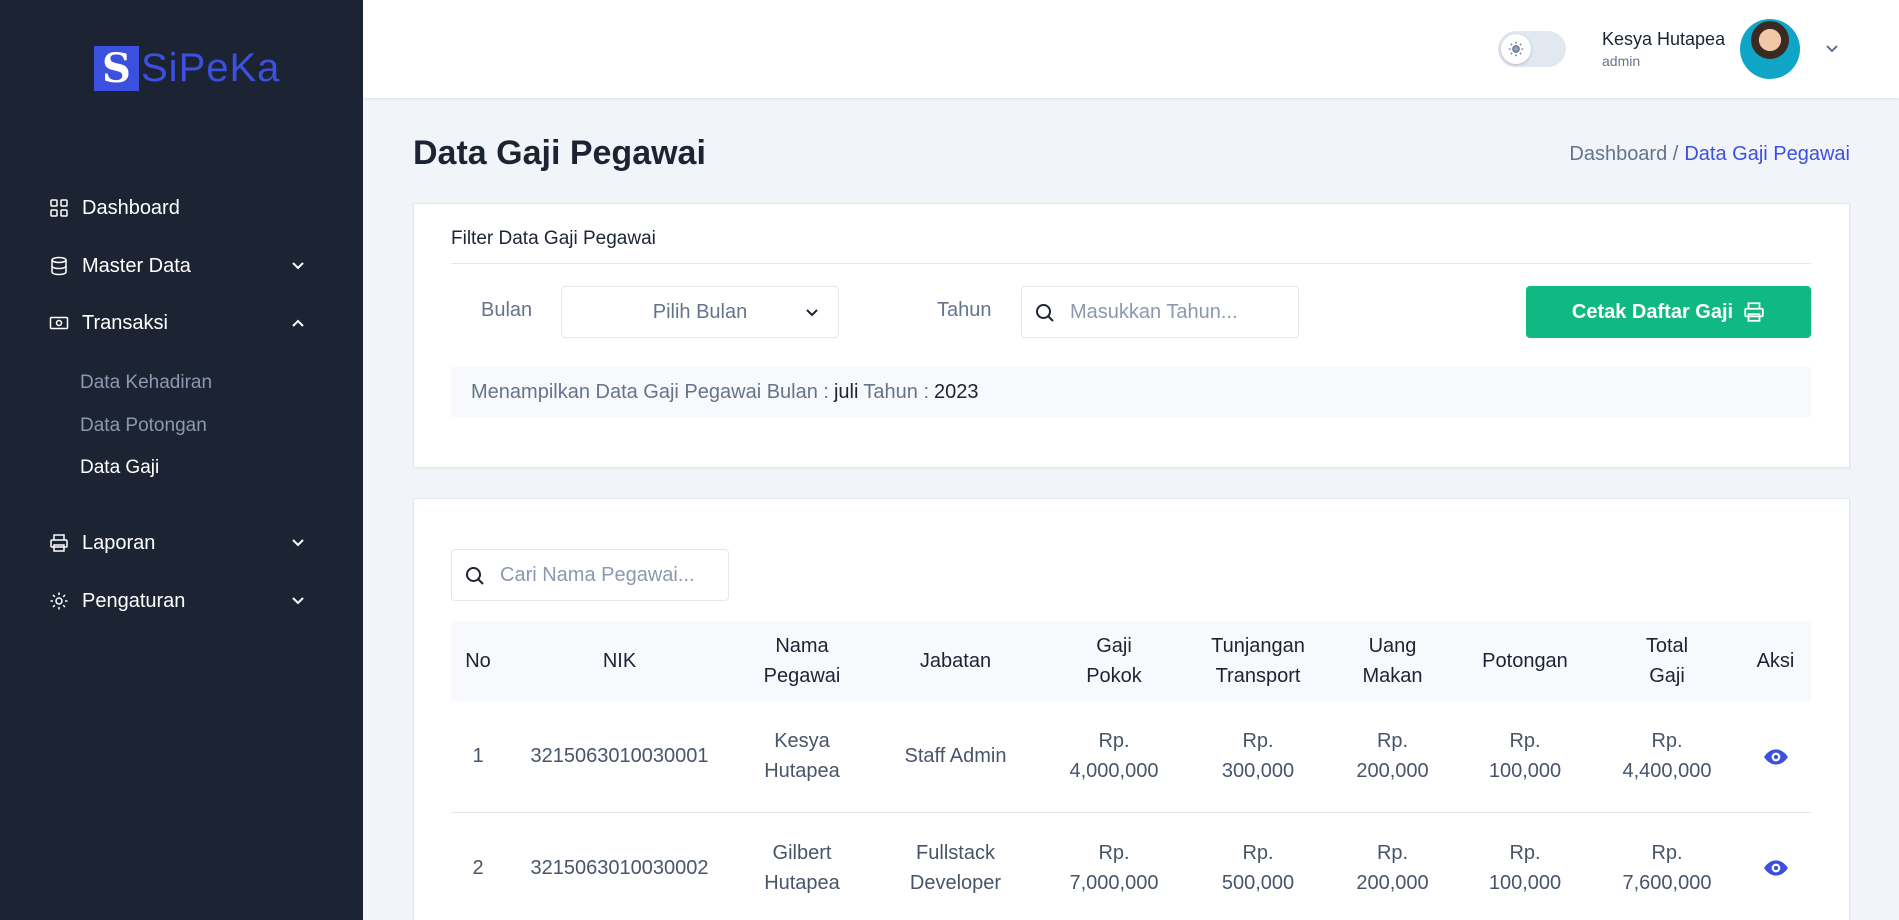  I want to click on sidebar-item-pengaturan: Pengaturan, so click(178, 601).